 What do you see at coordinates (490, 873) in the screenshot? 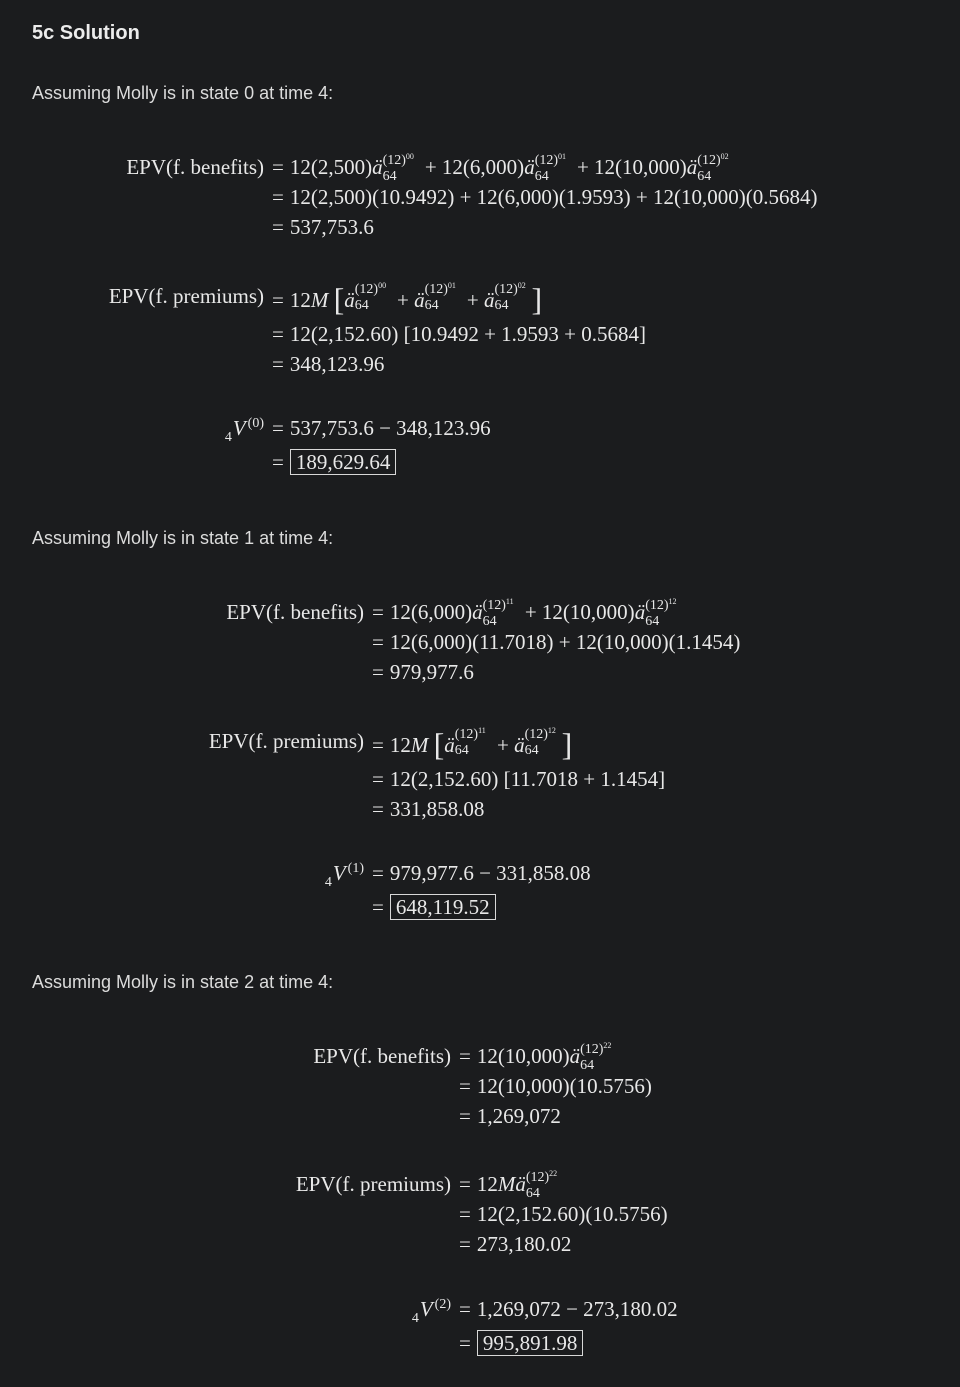
I see `state1-reserve-line1: 979,977.6 − 331,858.08` at bounding box center [490, 873].